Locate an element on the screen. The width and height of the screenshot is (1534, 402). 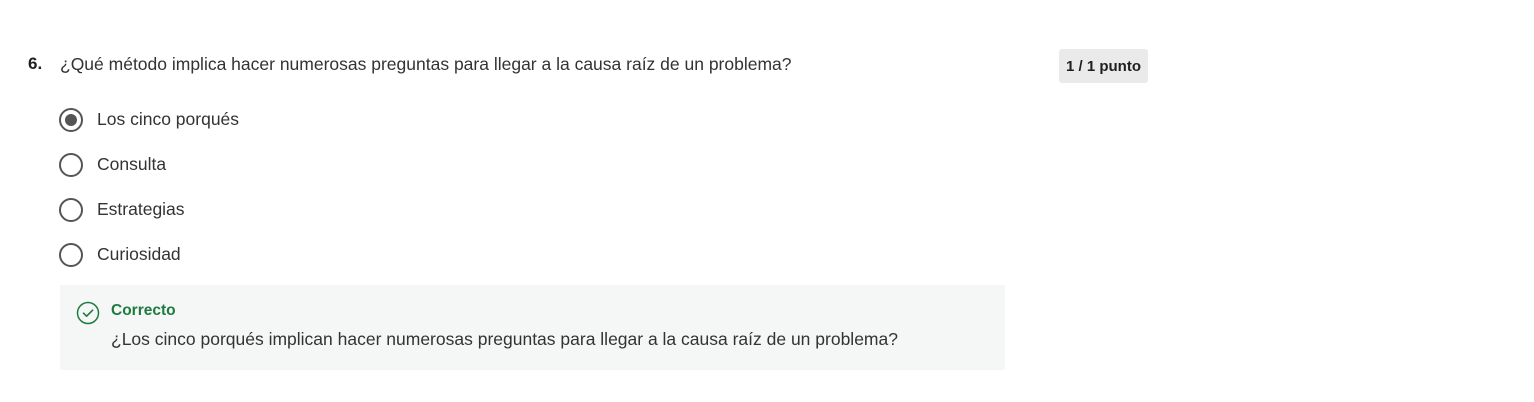
option-label: Estrategias is located at coordinates (141, 209).